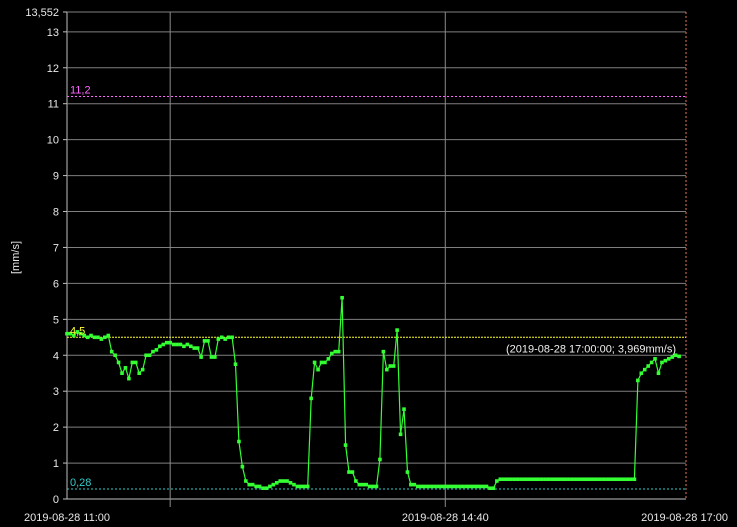 This screenshot has height=527, width=737. What do you see at coordinates (591, 349) in the screenshot?
I see `cursor-readout: (2019-08-28 17:00:00; 3,969mm/s)` at bounding box center [591, 349].